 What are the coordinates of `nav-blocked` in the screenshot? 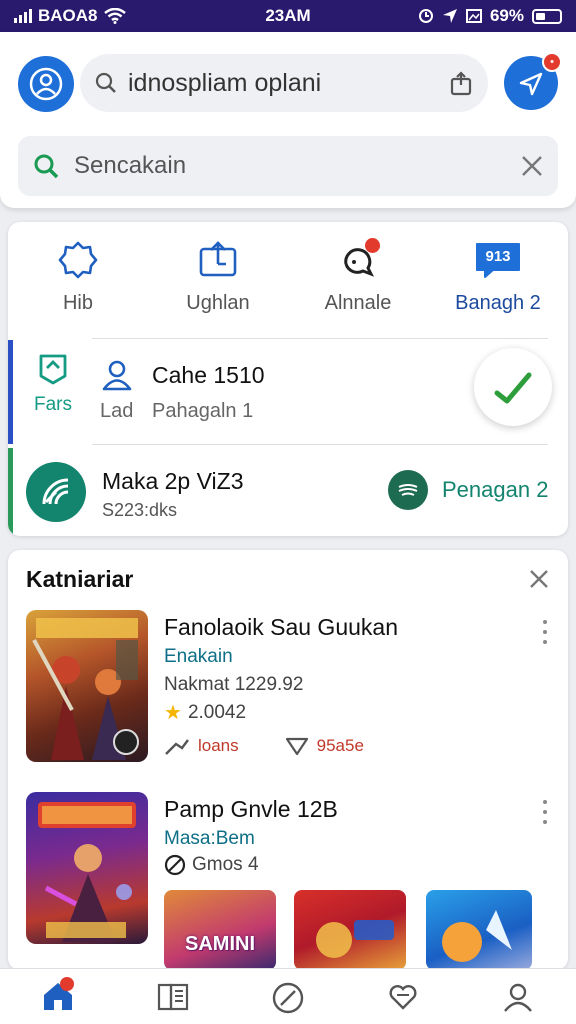 It's located at (287, 996).